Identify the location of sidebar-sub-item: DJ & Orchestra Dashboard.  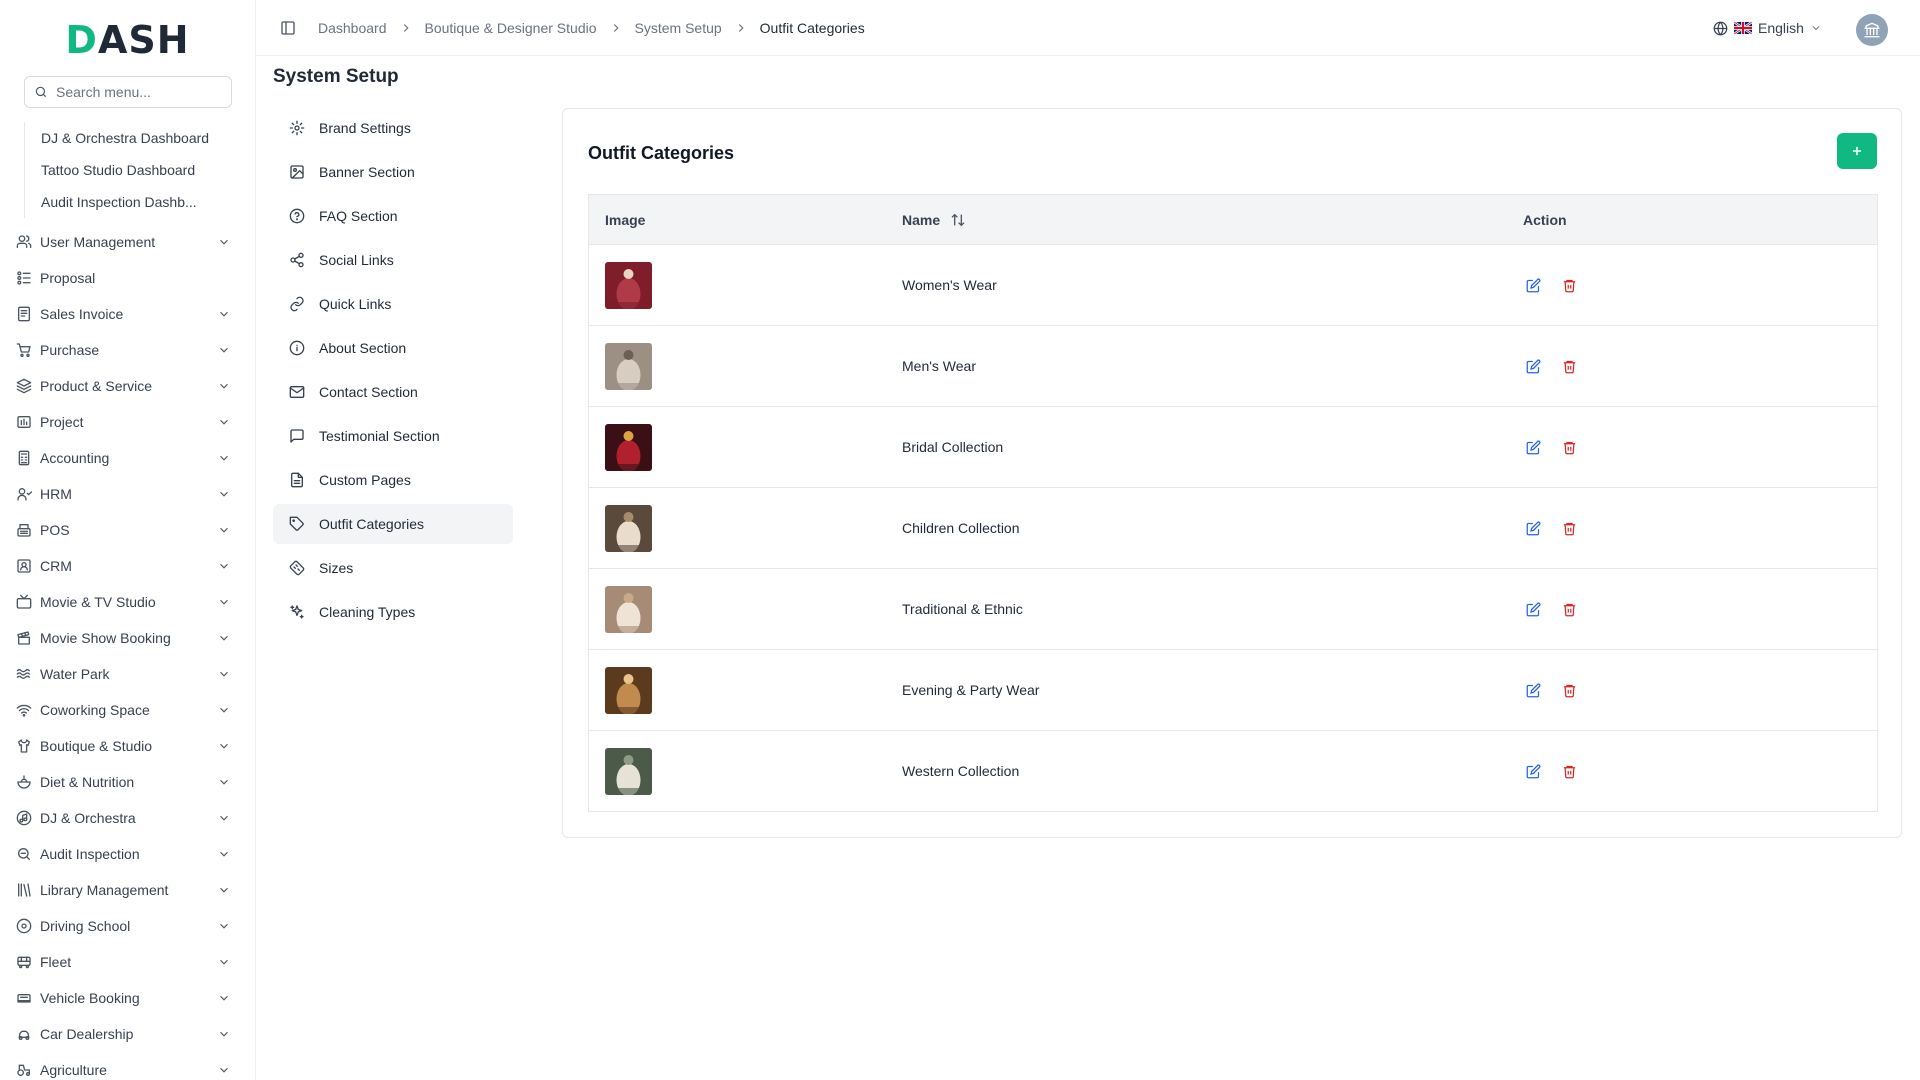
(131, 138).